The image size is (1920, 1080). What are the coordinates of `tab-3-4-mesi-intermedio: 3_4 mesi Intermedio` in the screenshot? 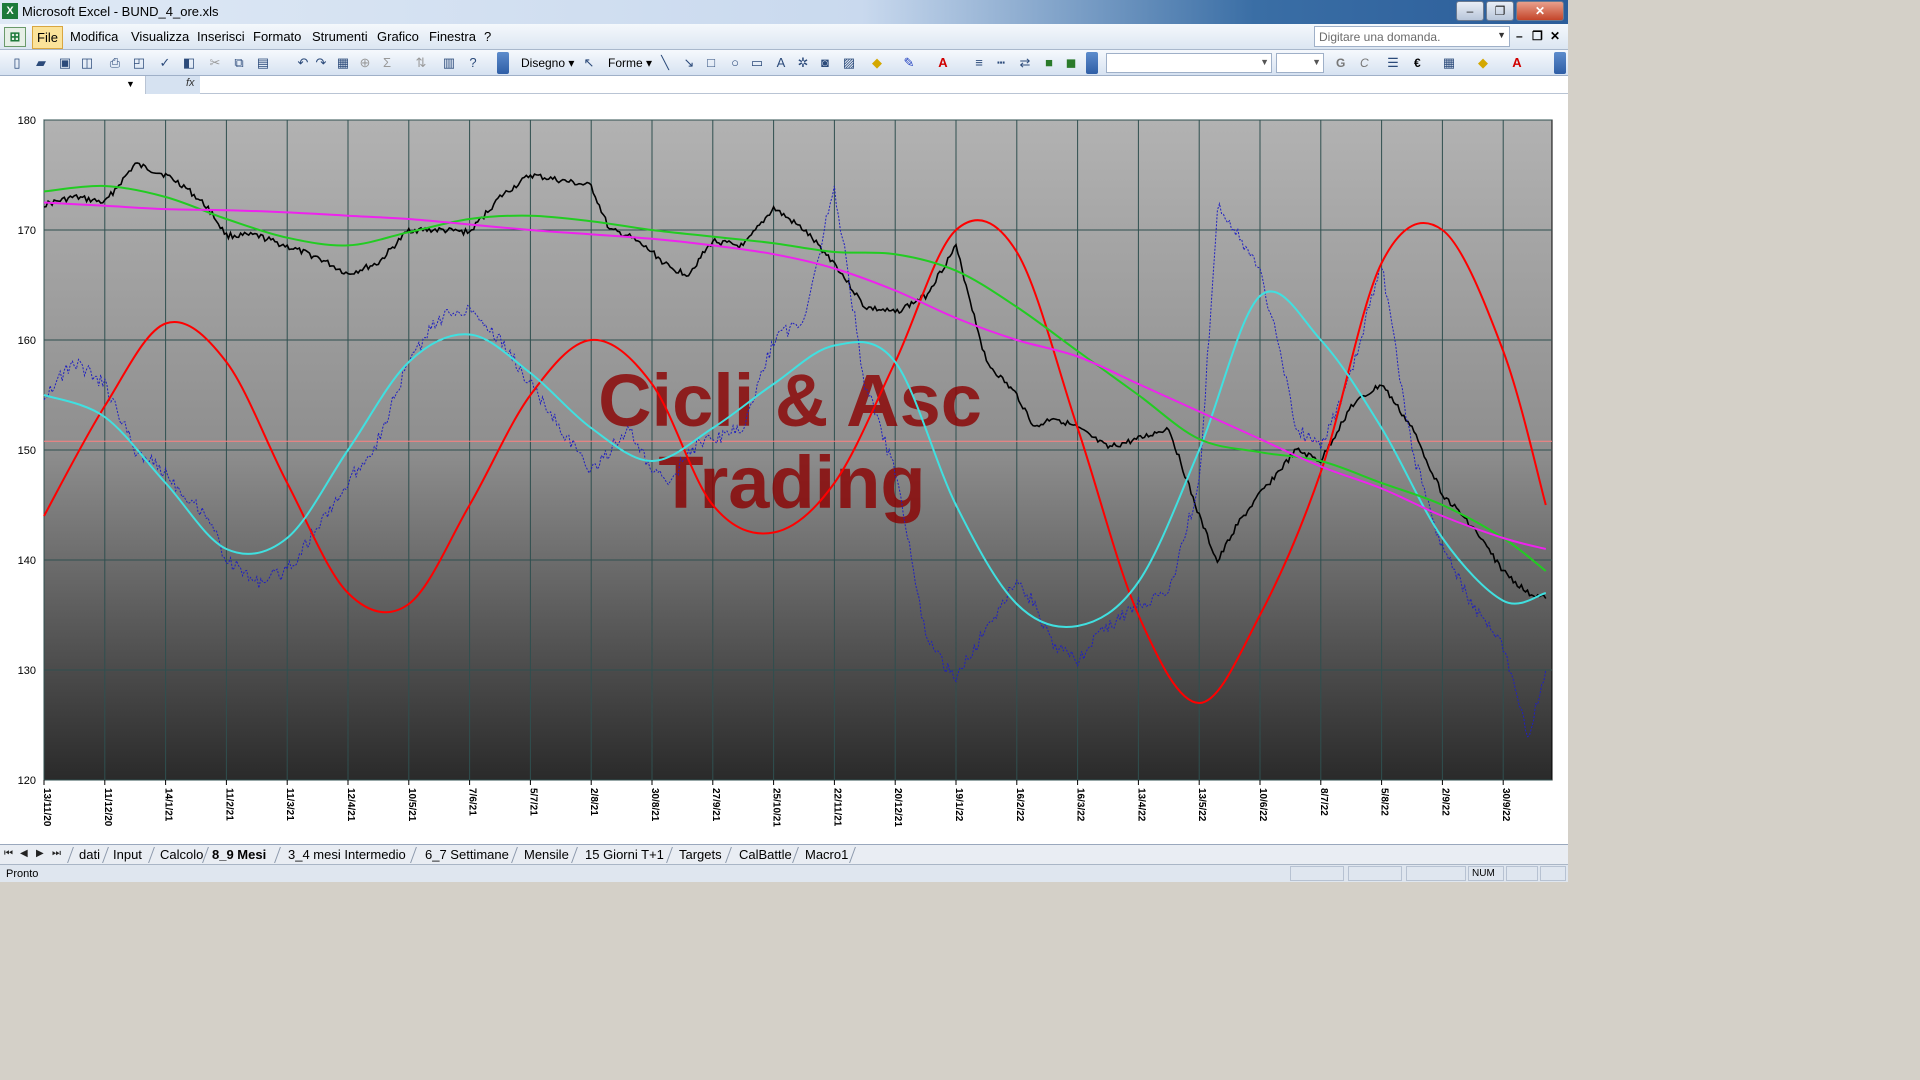 It's located at (347, 855).